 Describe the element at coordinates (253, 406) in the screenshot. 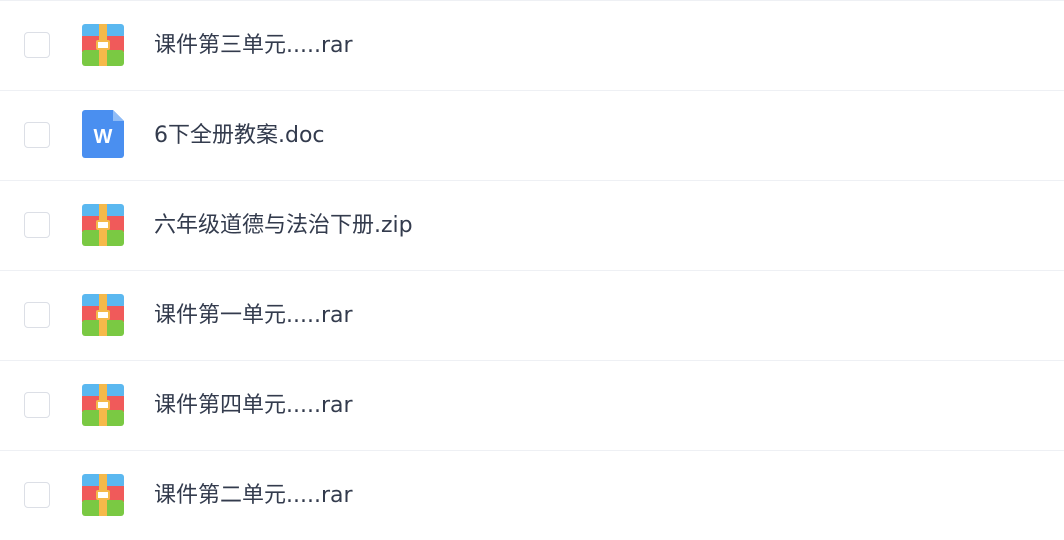

I see `file-name: 课件第四单元.....rar` at that location.